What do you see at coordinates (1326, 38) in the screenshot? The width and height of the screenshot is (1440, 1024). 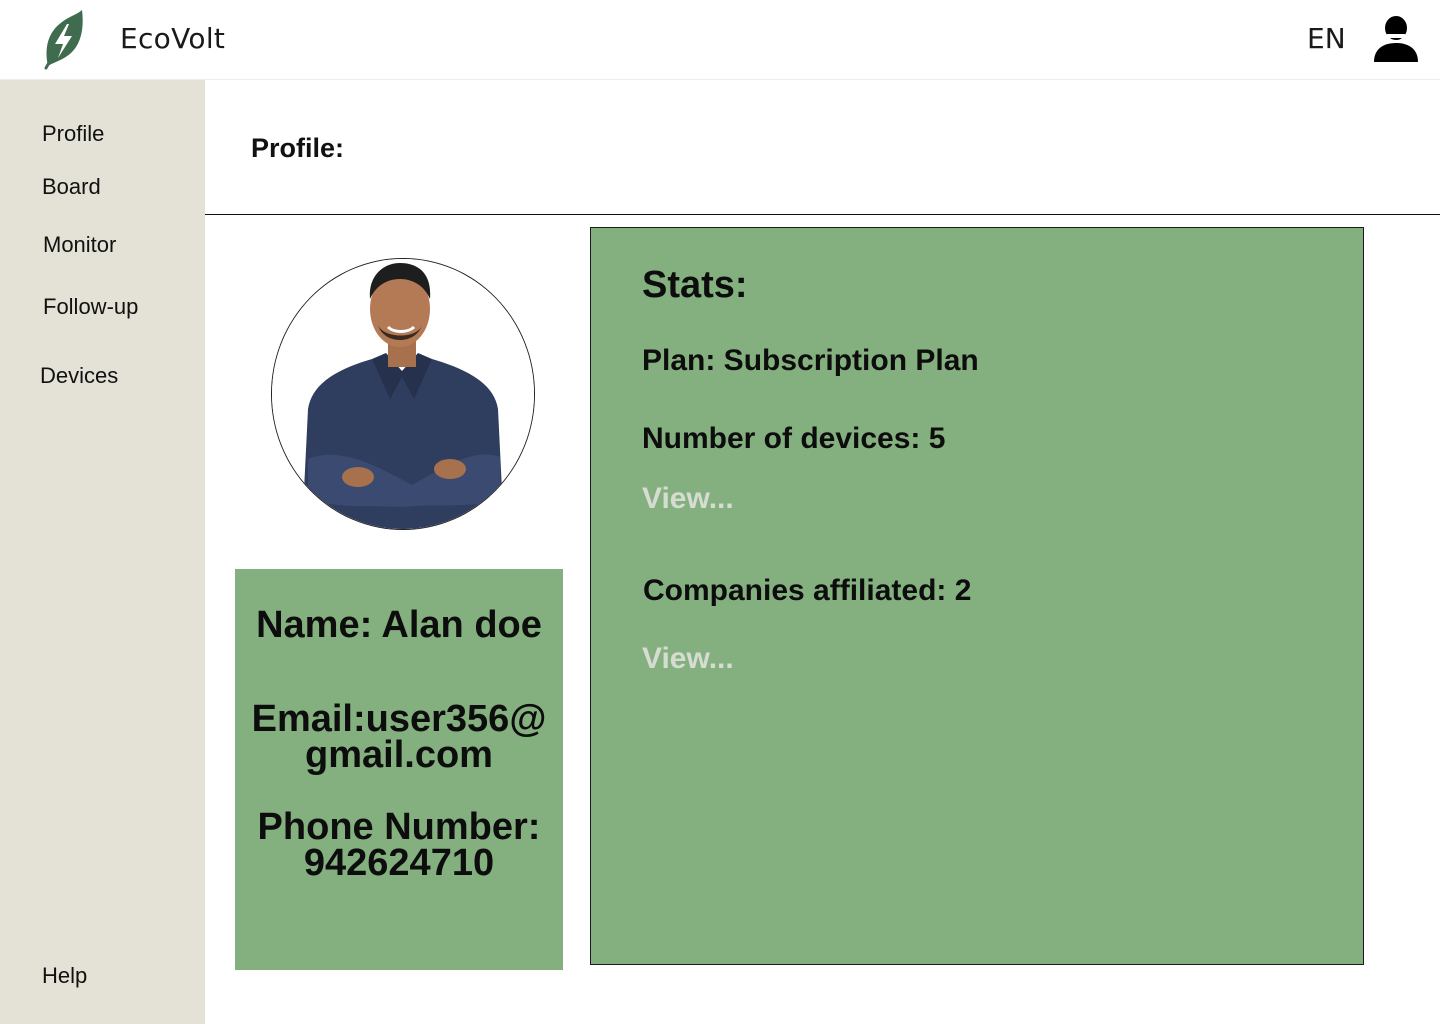 I see `language-selector: EN` at bounding box center [1326, 38].